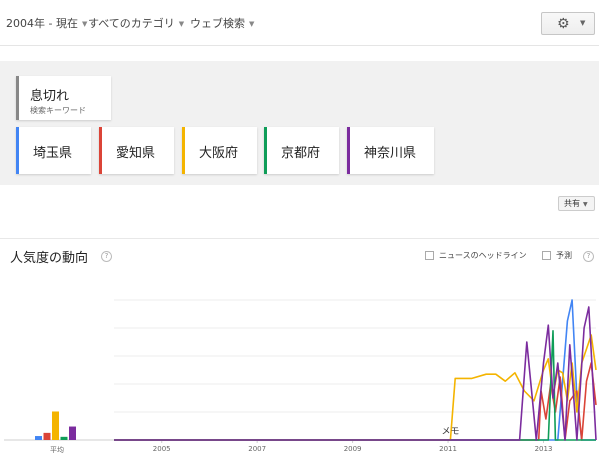 Image resolution: width=599 pixels, height=455 pixels. Describe the element at coordinates (483, 255) in the screenshot. I see `news-headlines-label: ニュースのヘッドライン` at that location.